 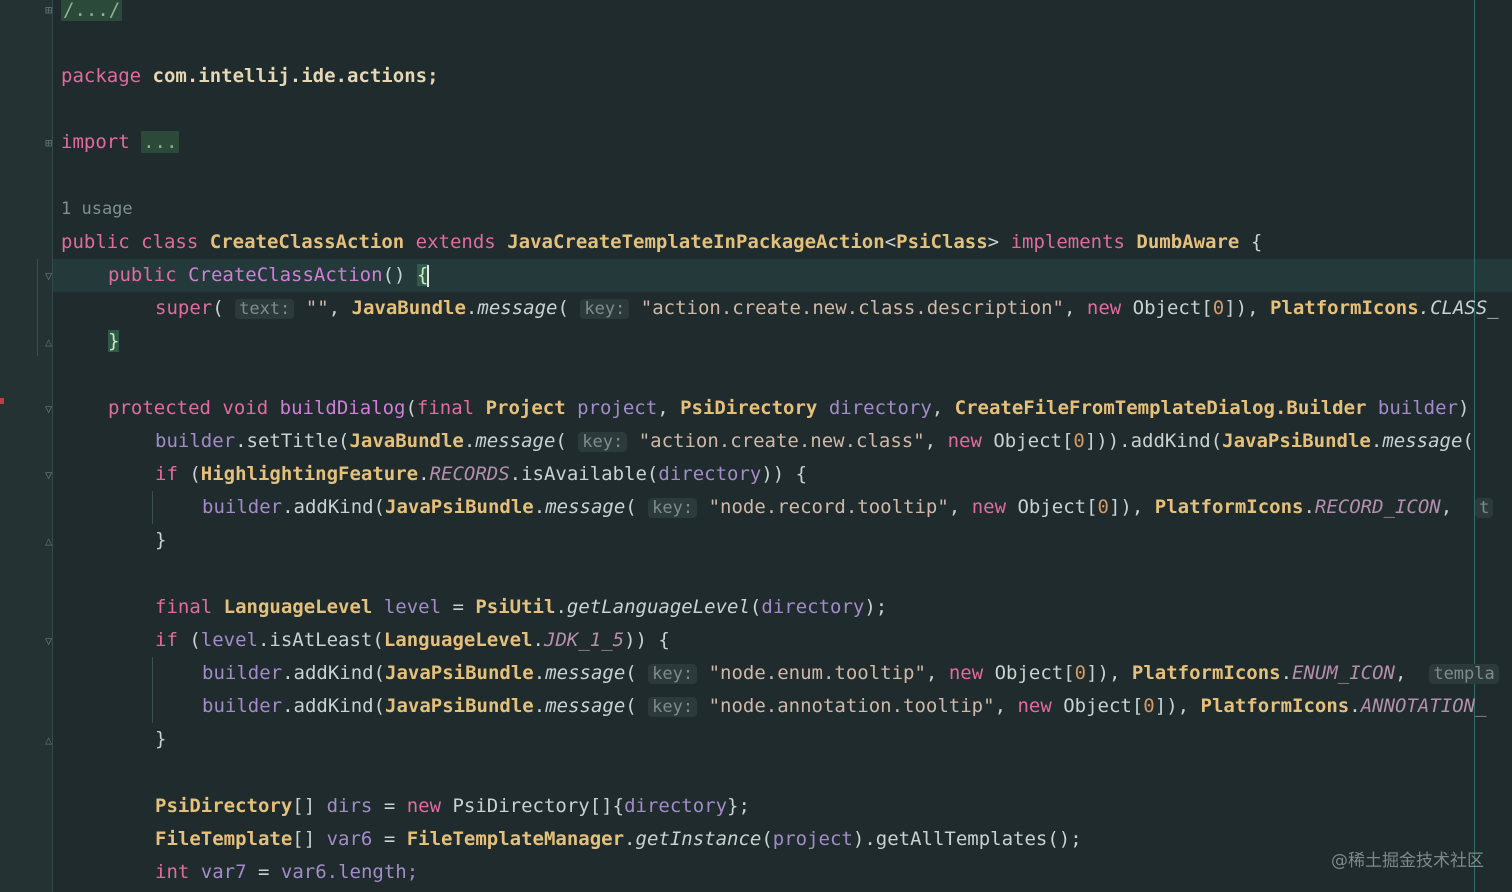 I want to click on constant-name: JDK_1_5, so click(x=584, y=640).